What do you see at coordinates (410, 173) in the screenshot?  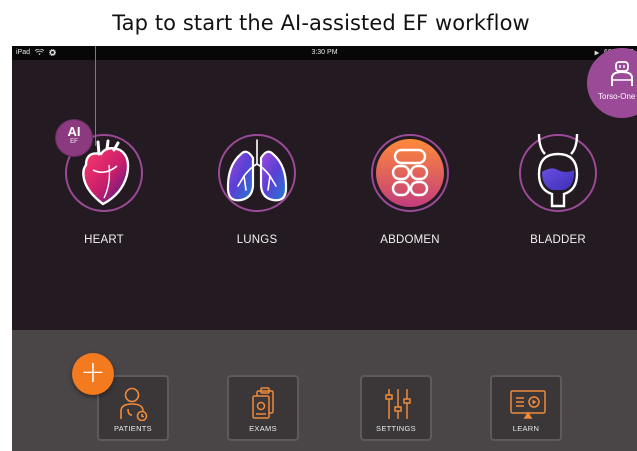 I see `abdomen-icon` at bounding box center [410, 173].